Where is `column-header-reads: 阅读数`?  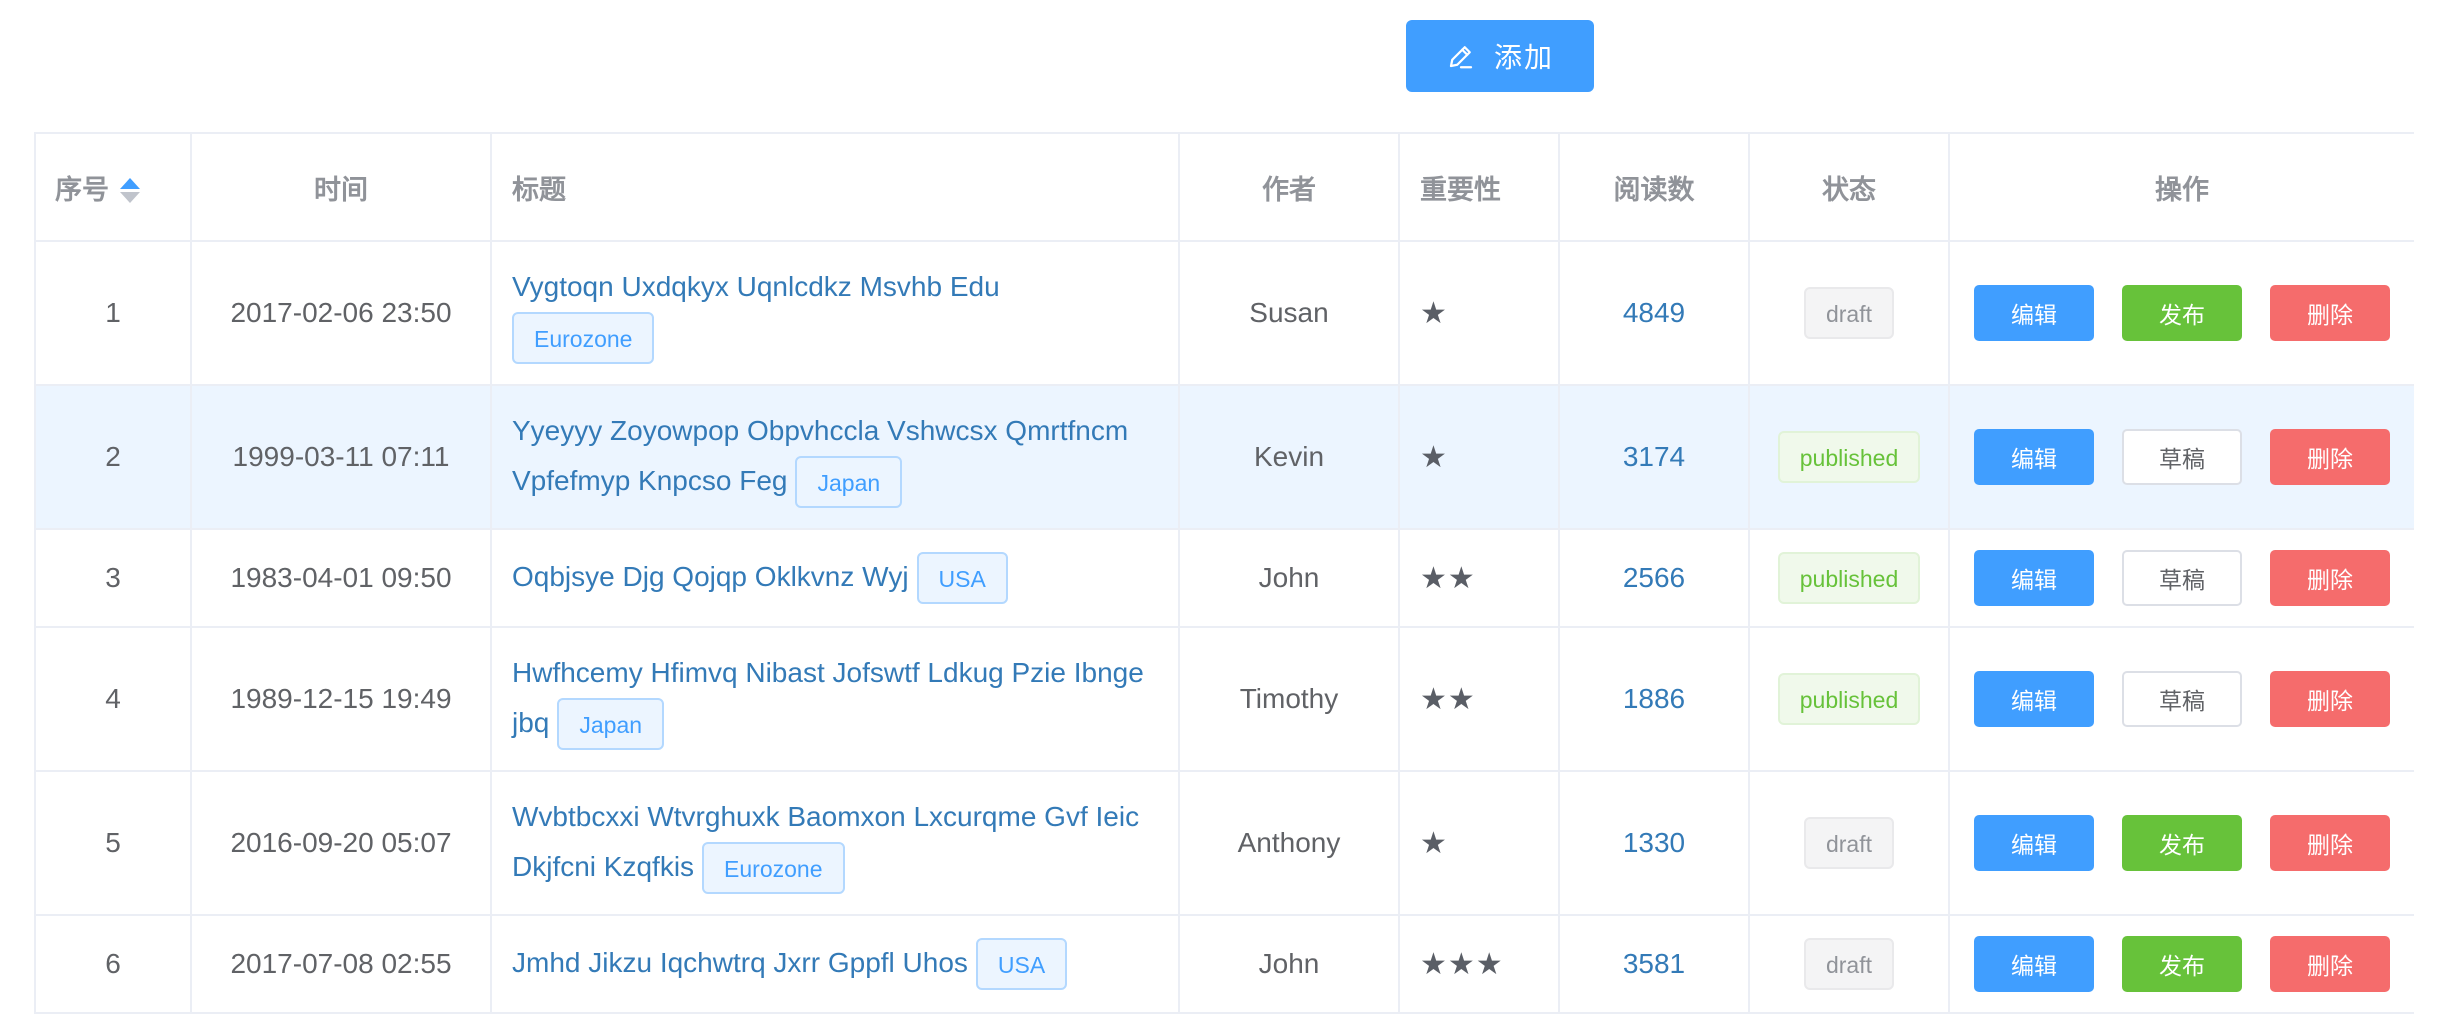
column-header-reads: 阅读数 is located at coordinates (1654, 187).